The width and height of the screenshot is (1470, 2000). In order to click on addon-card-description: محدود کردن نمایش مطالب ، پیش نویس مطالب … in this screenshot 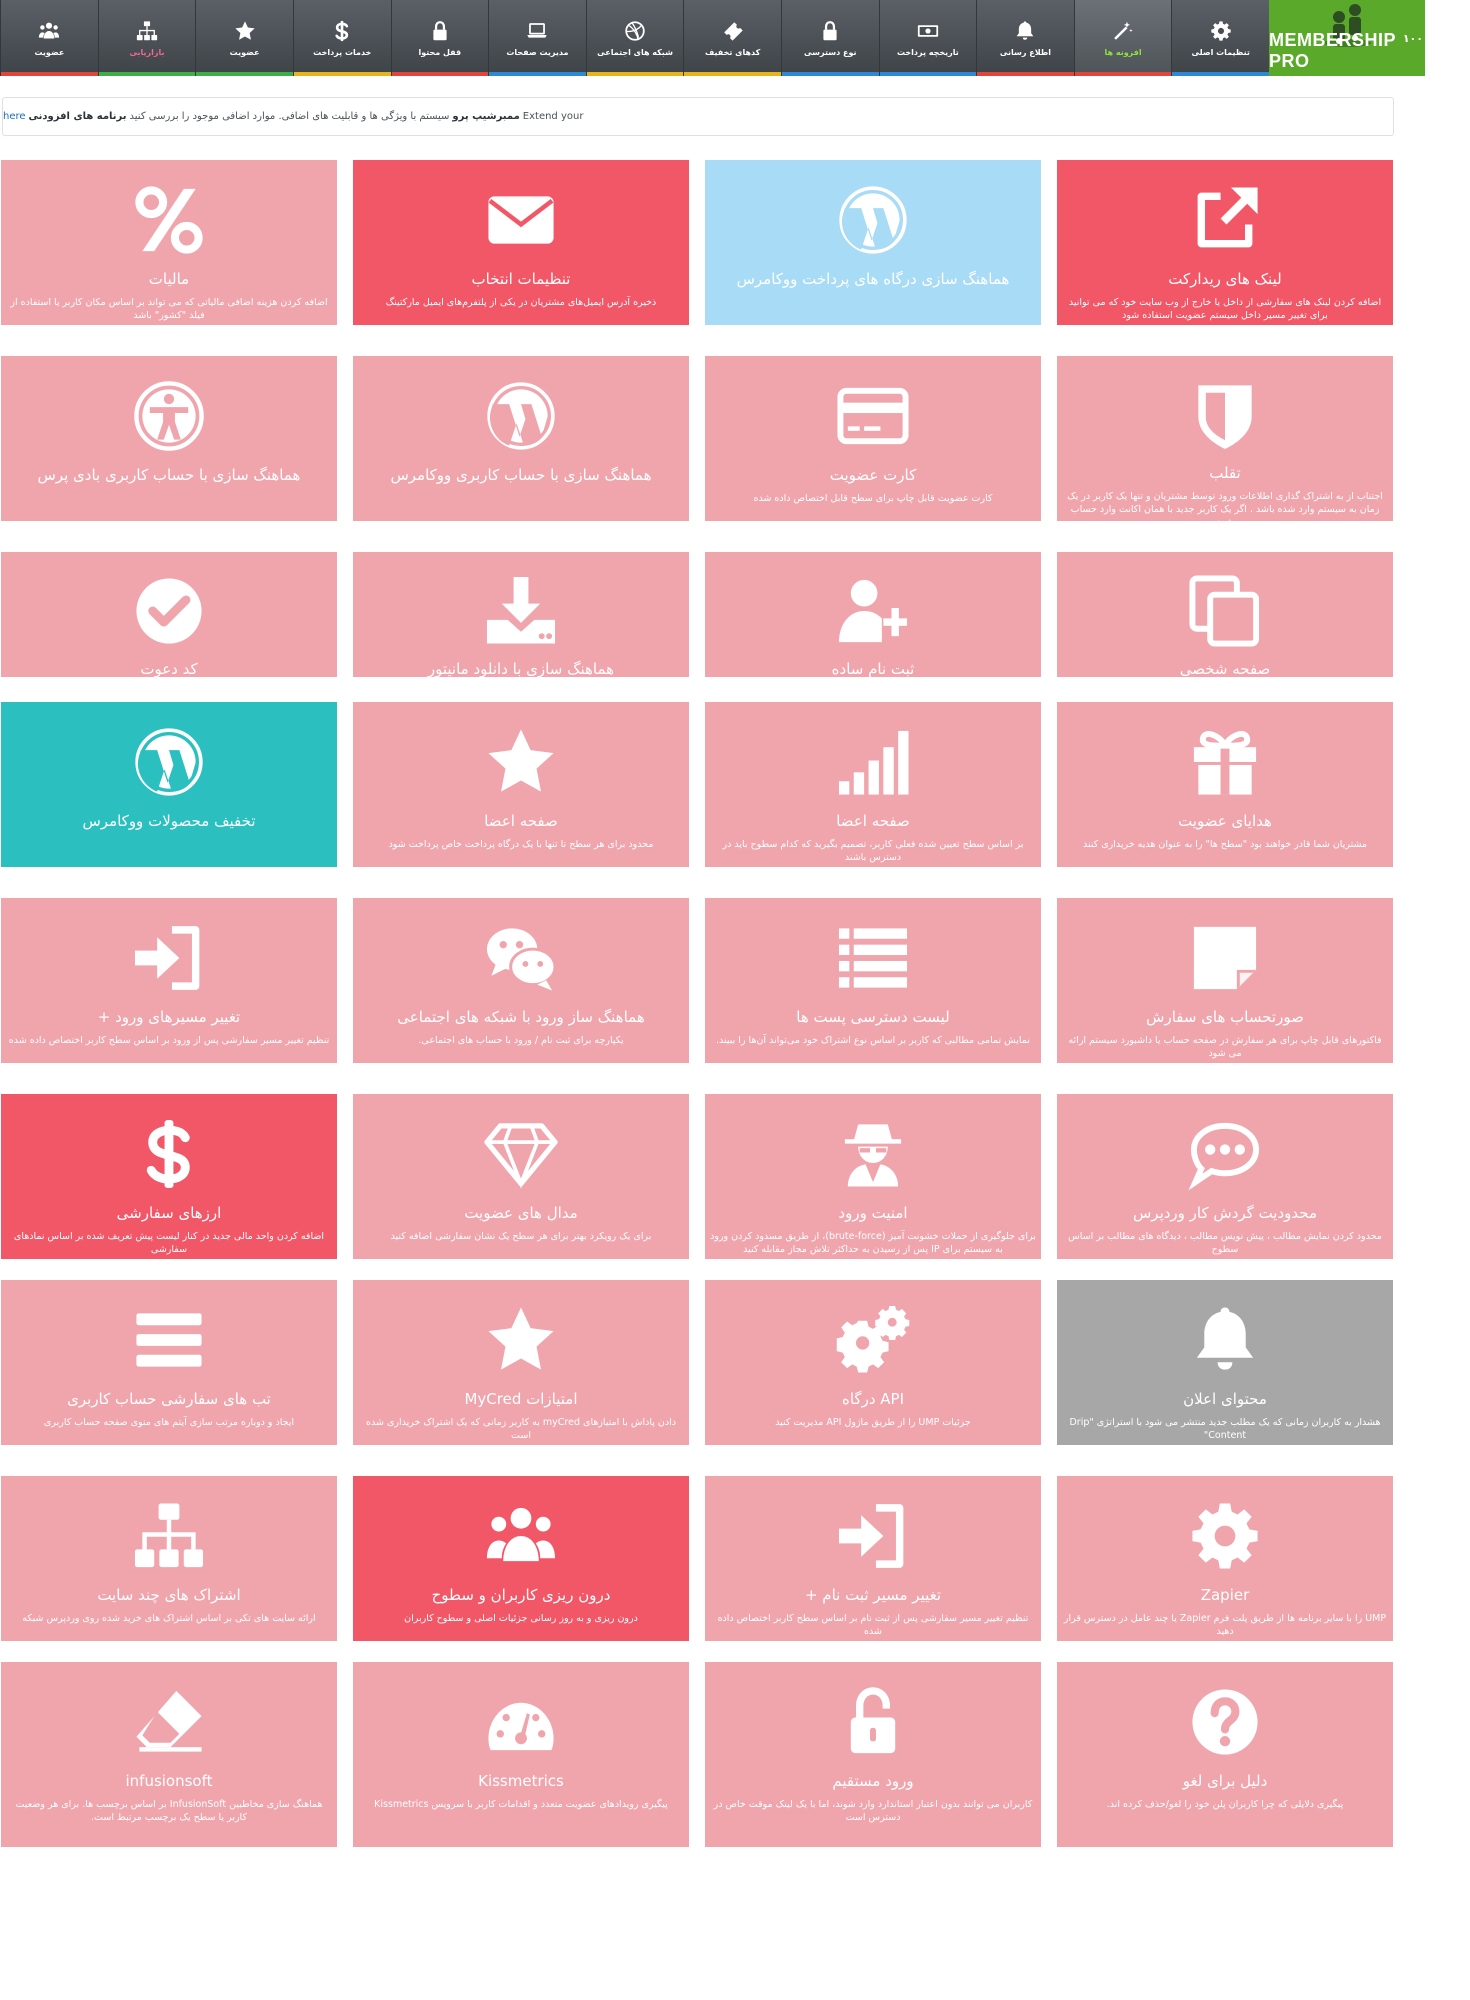, I will do `click(1225, 1243)`.